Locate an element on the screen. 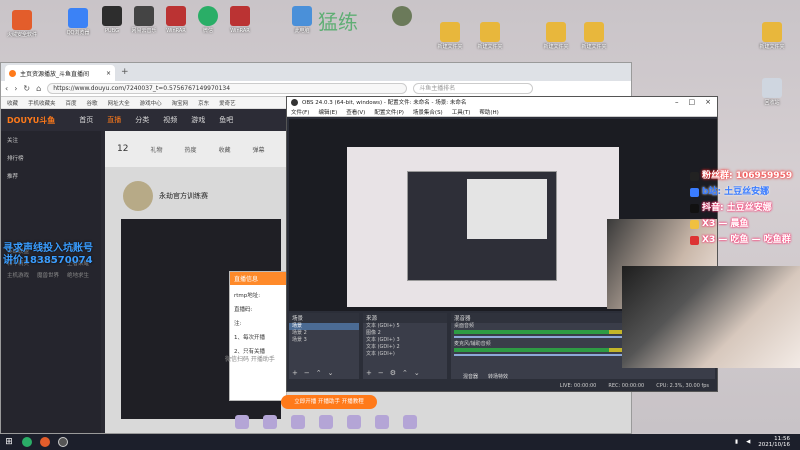 The width and height of the screenshot is (800, 450). clock: 11:56 2021/10/16 is located at coordinates (774, 442).